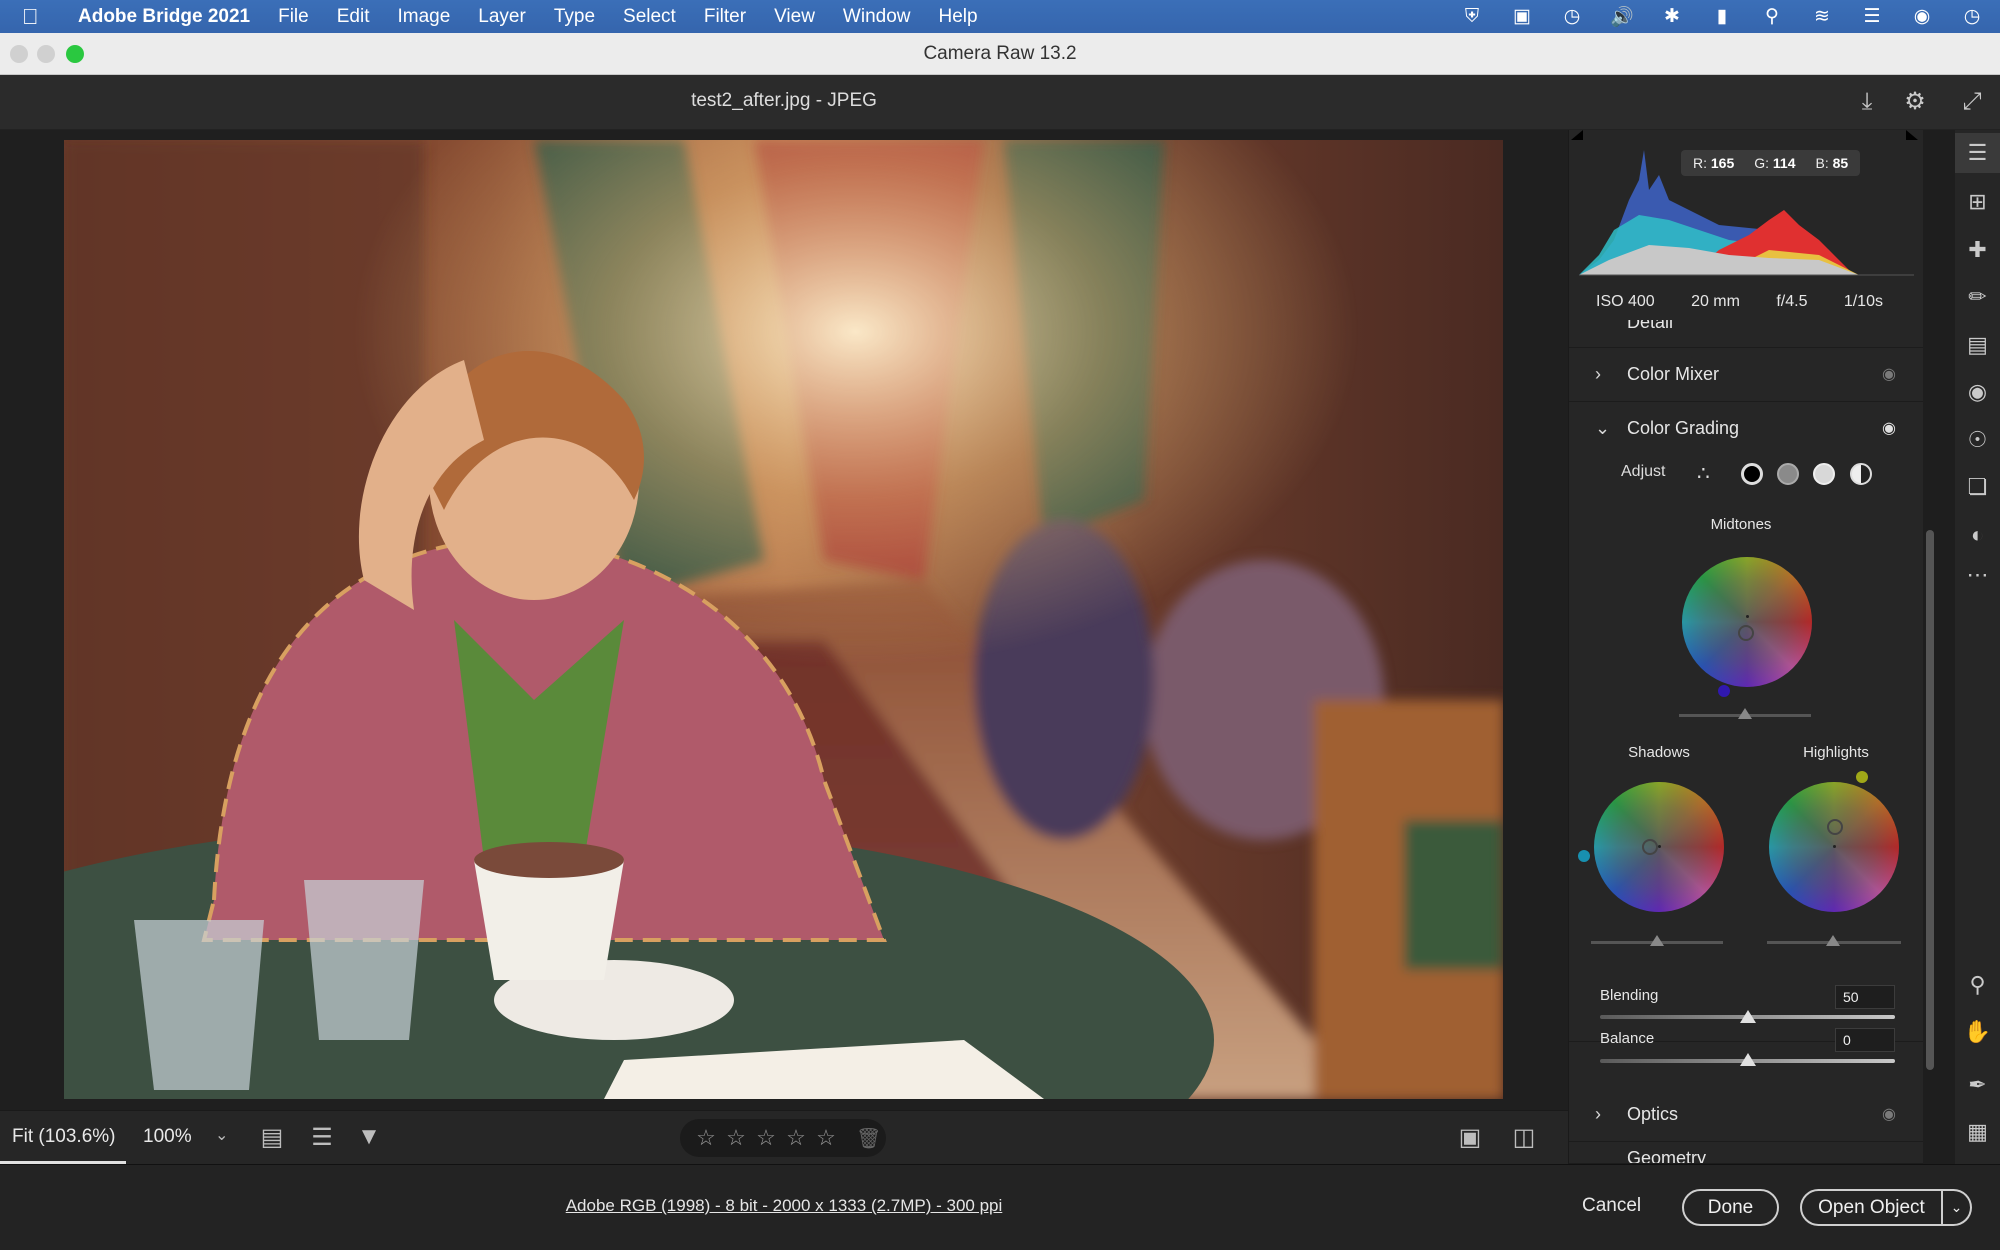 This screenshot has width=2000, height=1250. I want to click on more-icon: ⋯, so click(1977, 575).